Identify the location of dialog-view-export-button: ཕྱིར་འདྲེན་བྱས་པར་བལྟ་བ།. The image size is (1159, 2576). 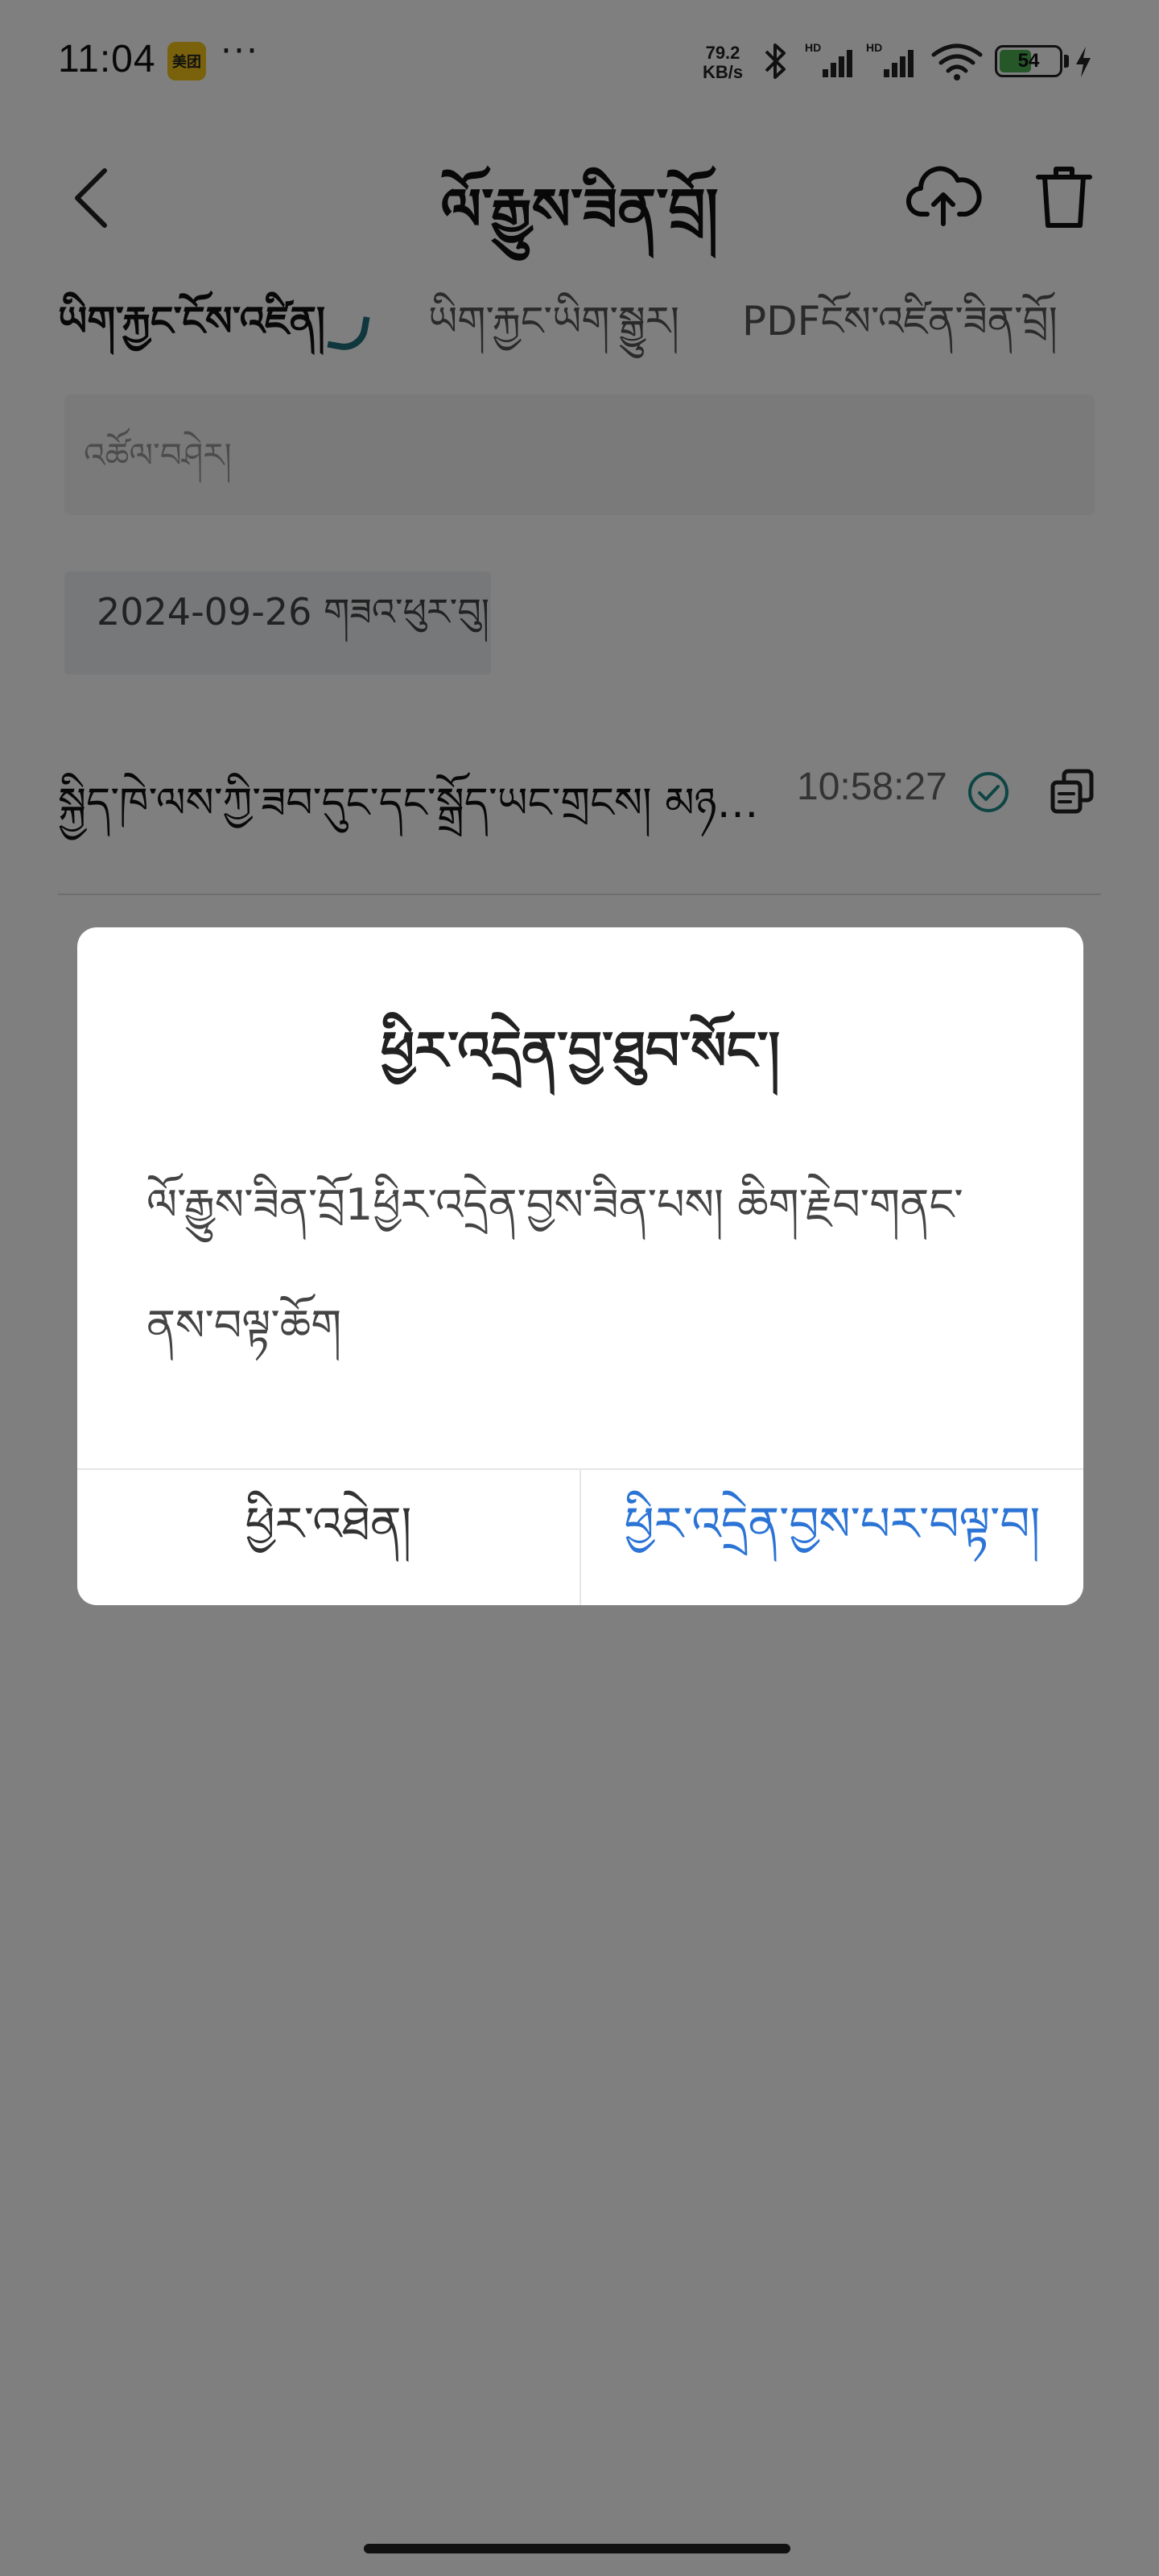
(832, 1537).